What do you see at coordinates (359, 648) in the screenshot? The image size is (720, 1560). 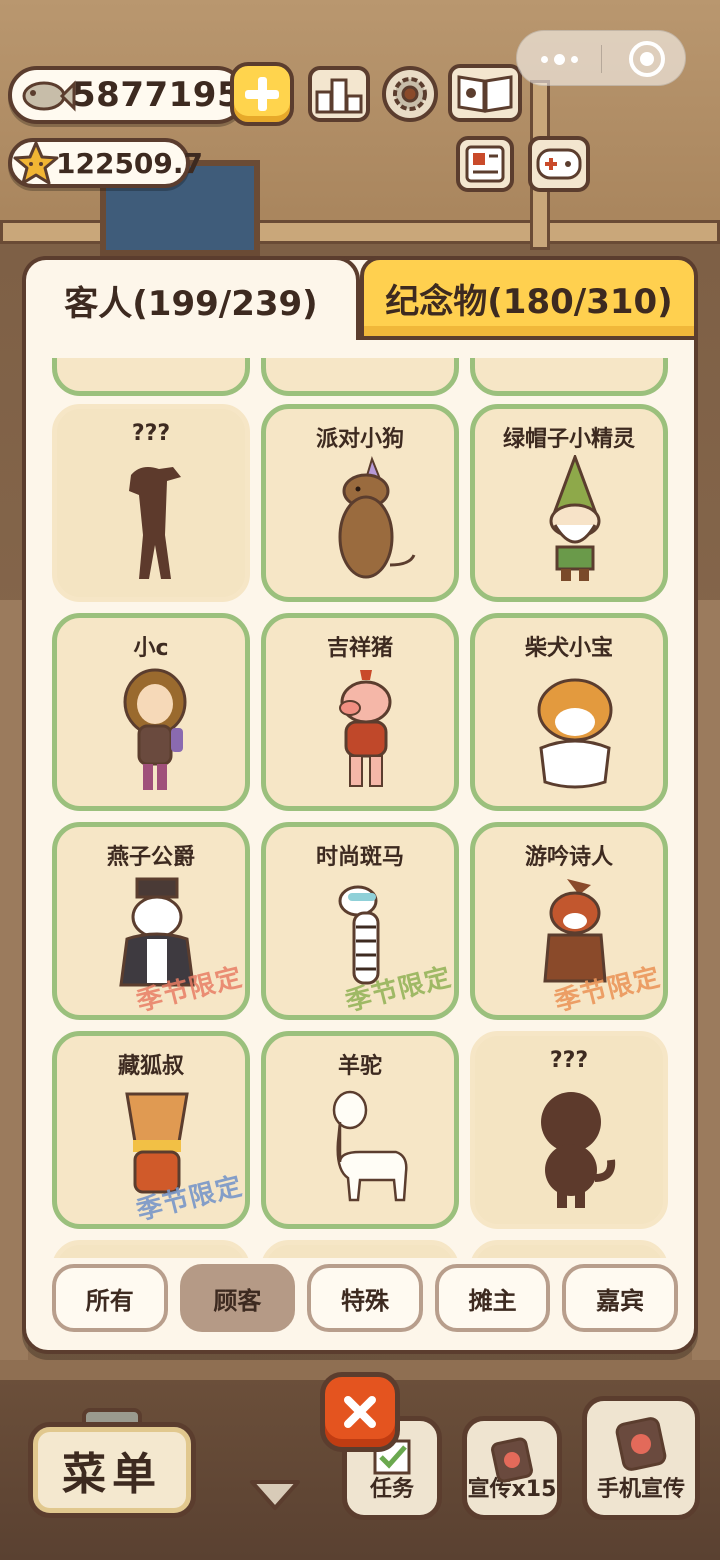 I see `guest-name: 吉祥猪` at bounding box center [359, 648].